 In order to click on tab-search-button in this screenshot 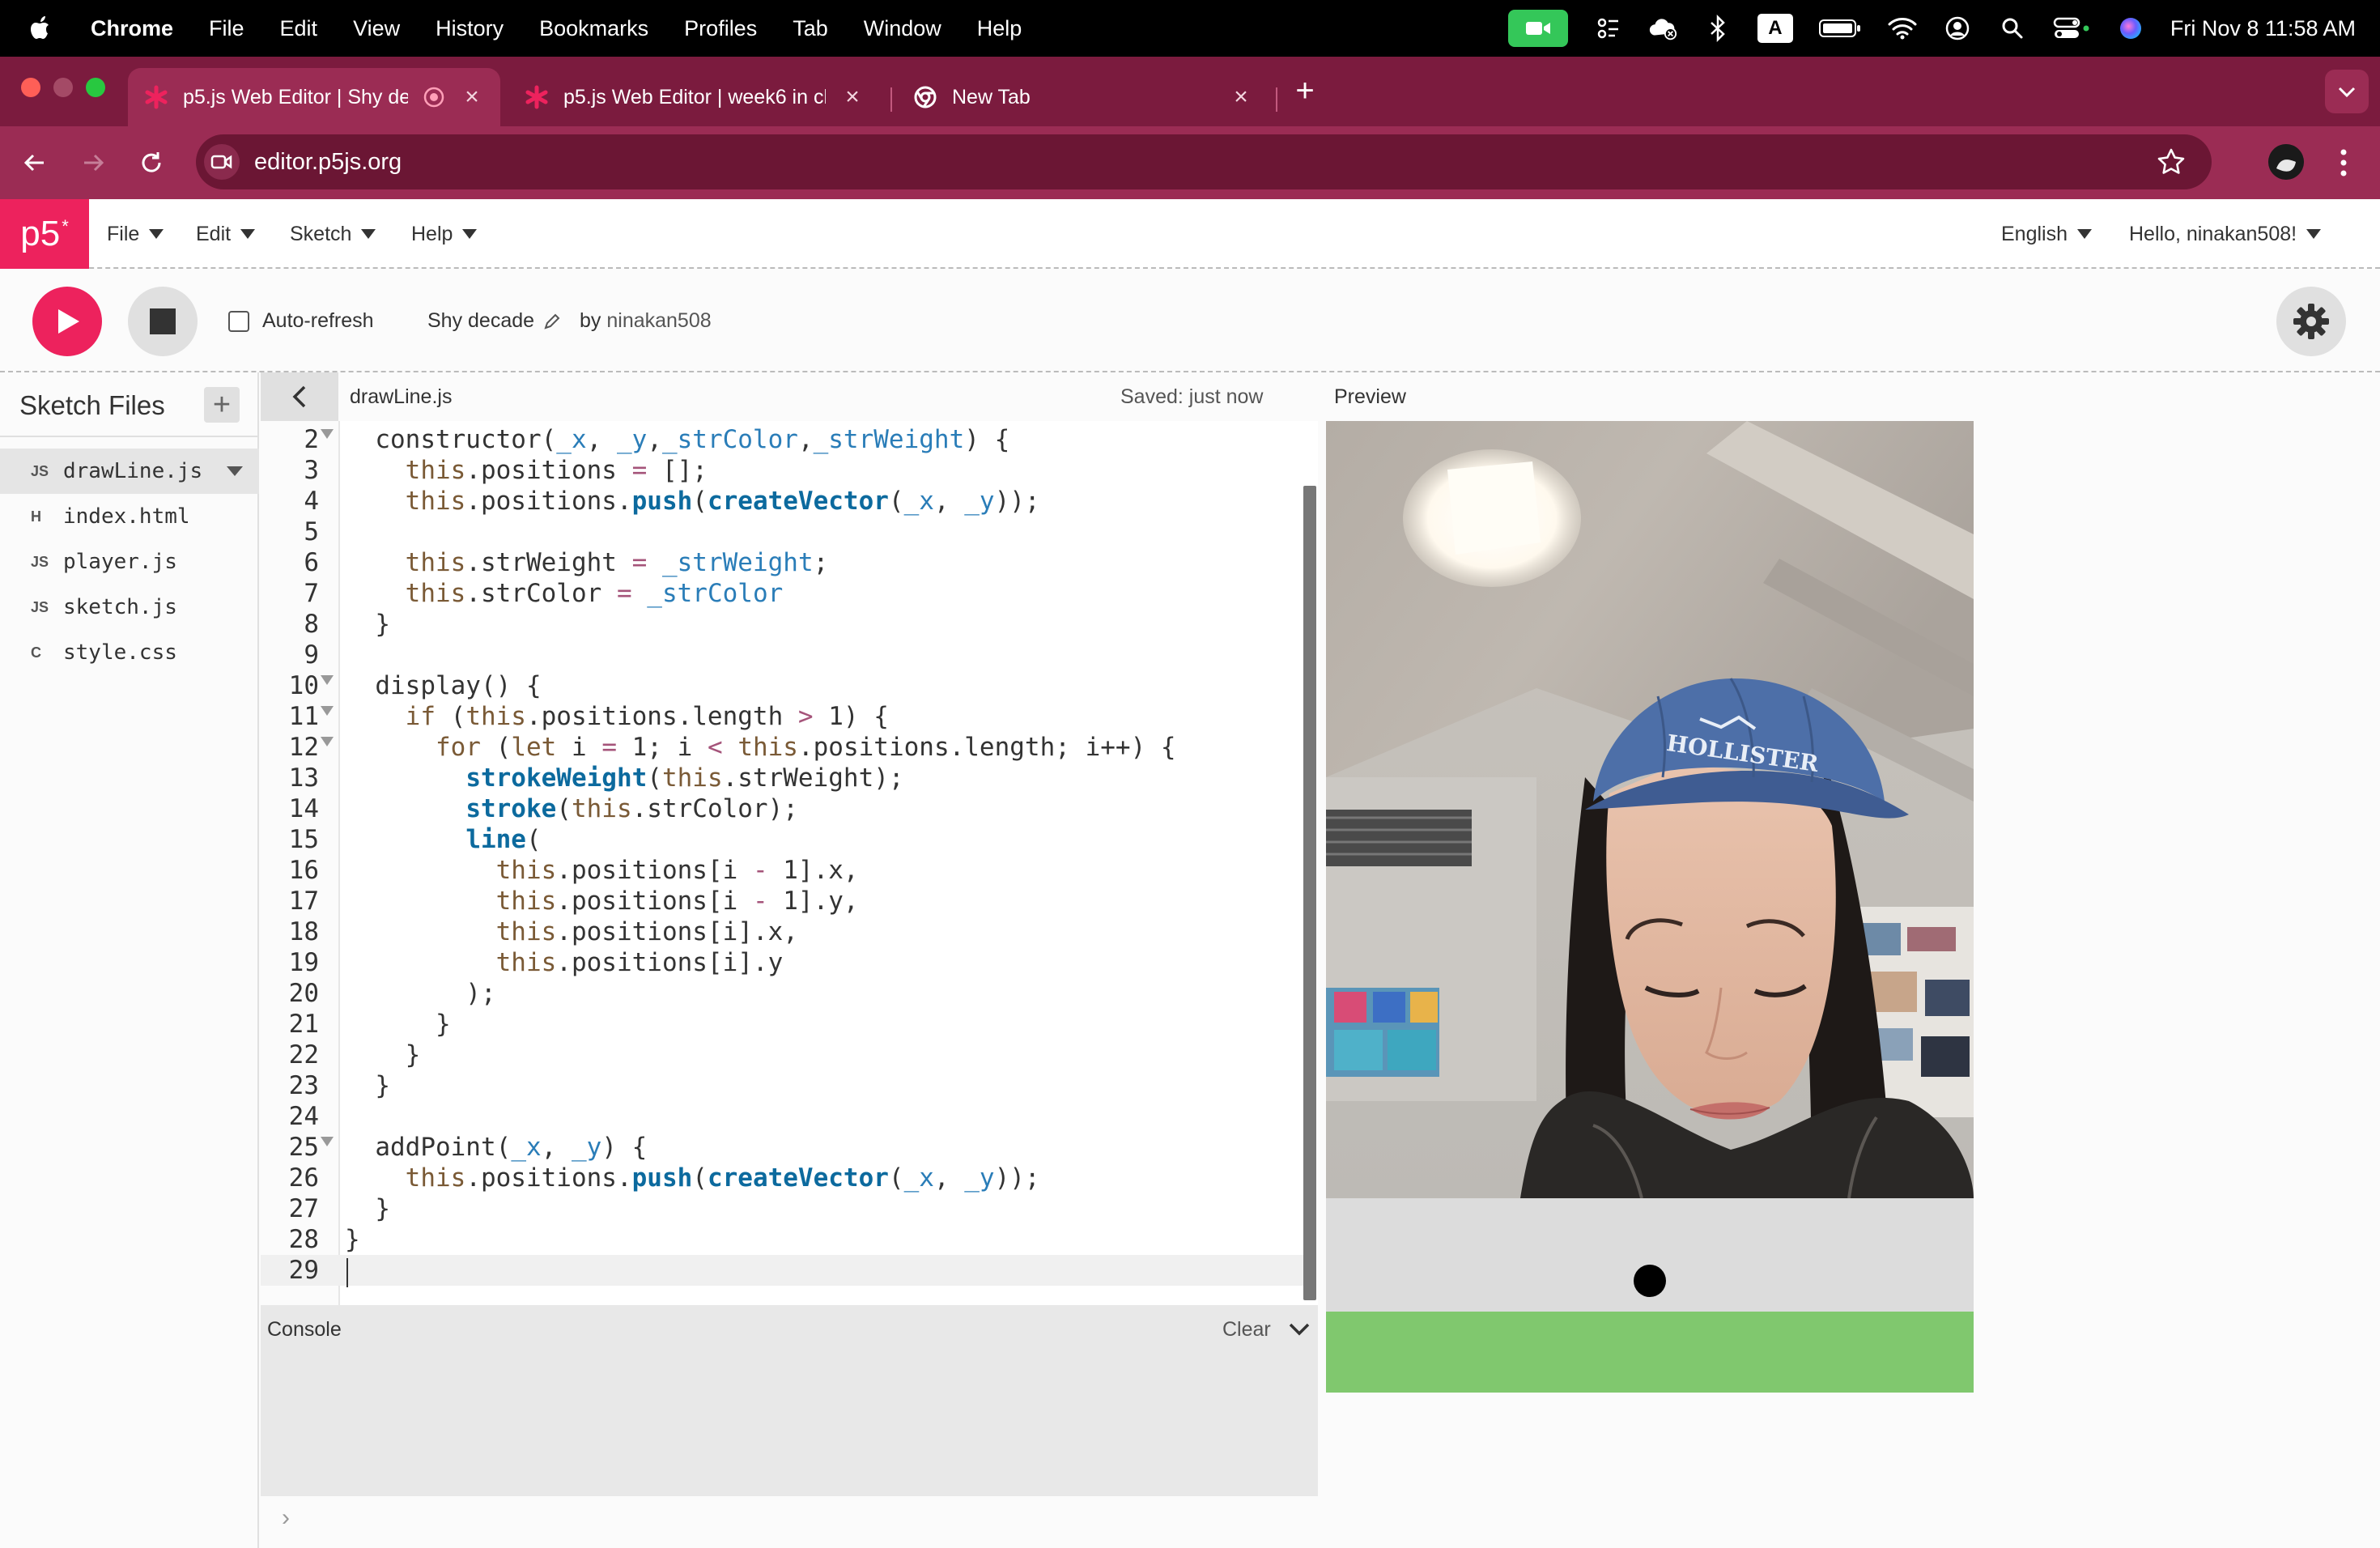, I will do `click(2347, 92)`.